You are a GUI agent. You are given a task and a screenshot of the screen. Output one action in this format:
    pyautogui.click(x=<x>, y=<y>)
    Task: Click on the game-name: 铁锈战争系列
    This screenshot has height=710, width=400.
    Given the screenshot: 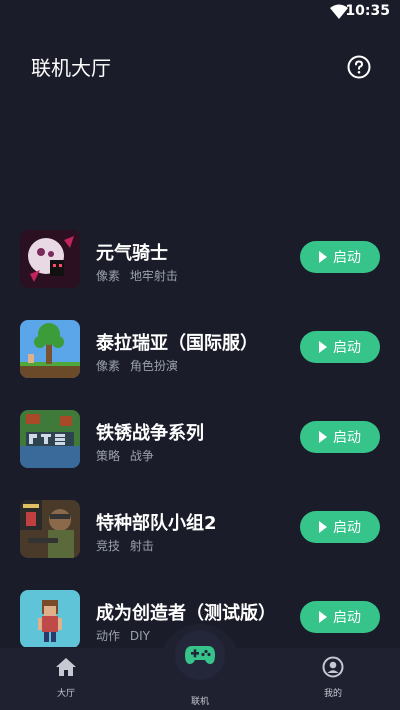 What is the action you would take?
    pyautogui.click(x=150, y=433)
    